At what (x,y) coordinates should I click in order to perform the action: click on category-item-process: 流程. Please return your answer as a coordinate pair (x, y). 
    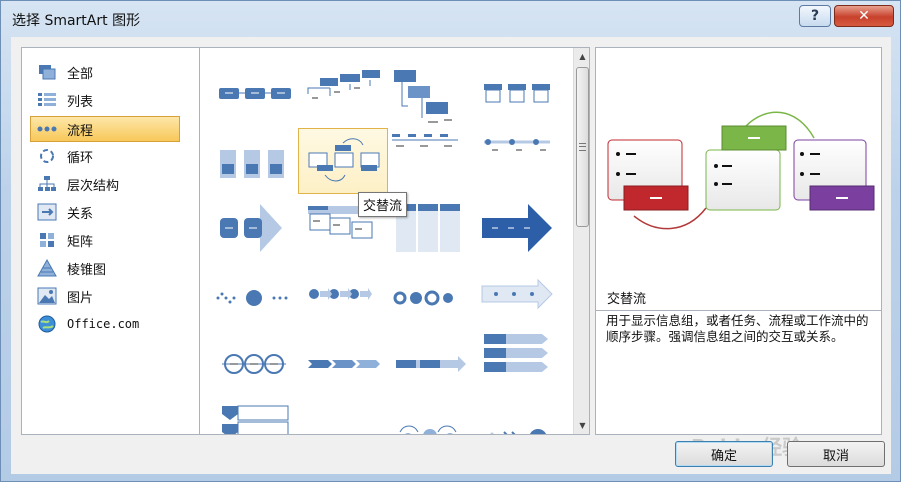
    Looking at the image, I should click on (105, 129).